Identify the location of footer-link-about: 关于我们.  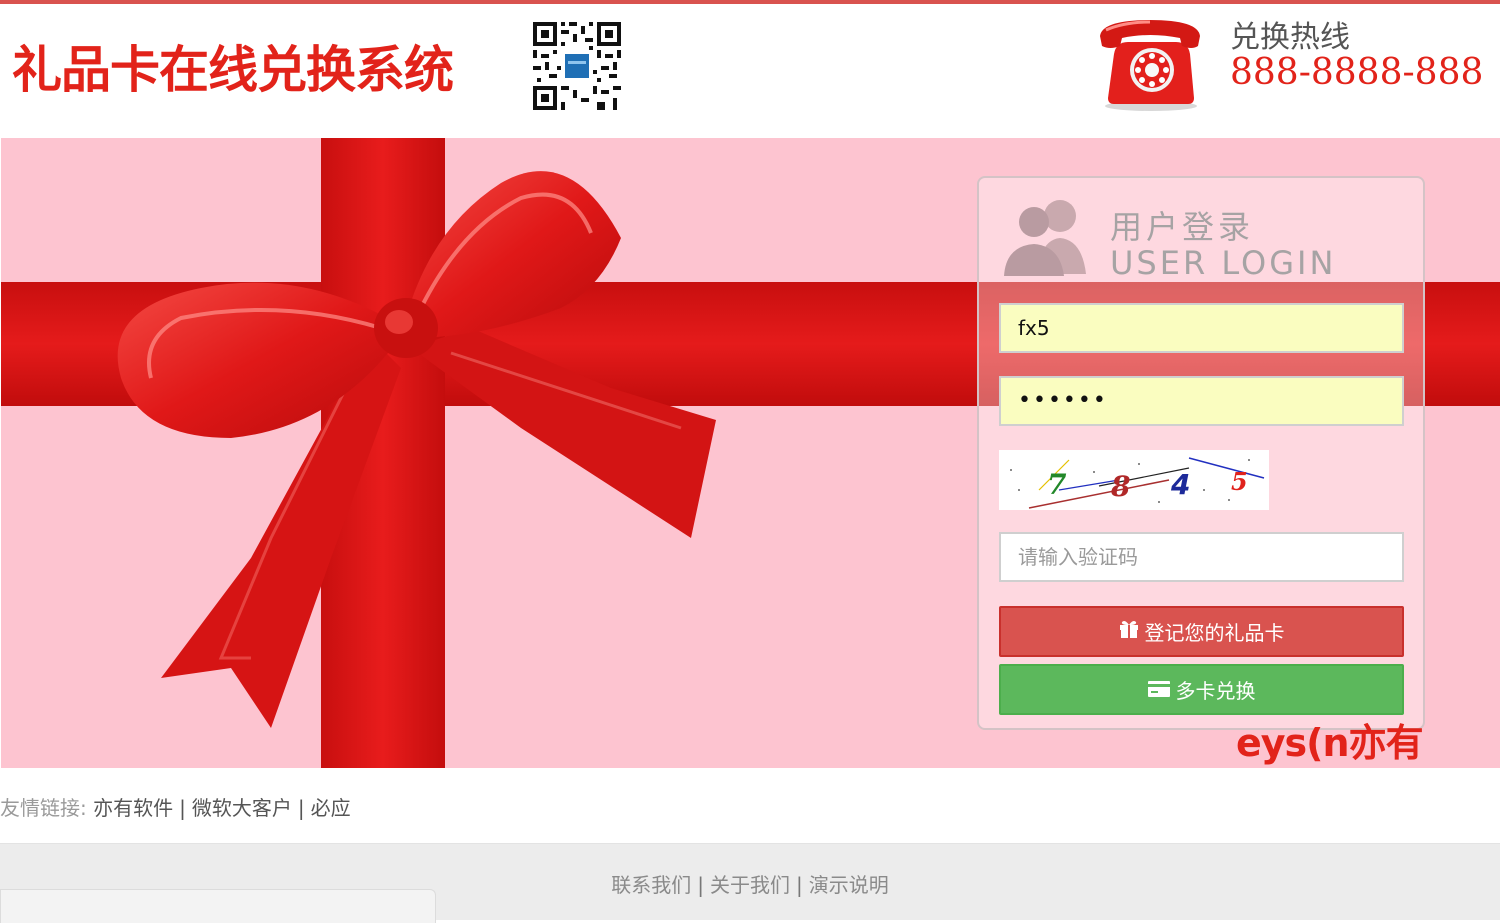
(750, 885).